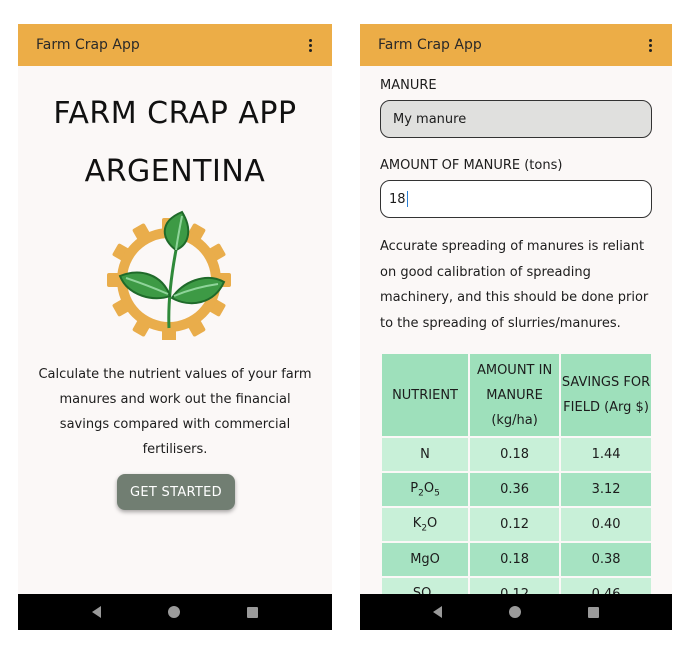  Describe the element at coordinates (606, 559) in the screenshot. I see `savings-cell: 0.38` at that location.